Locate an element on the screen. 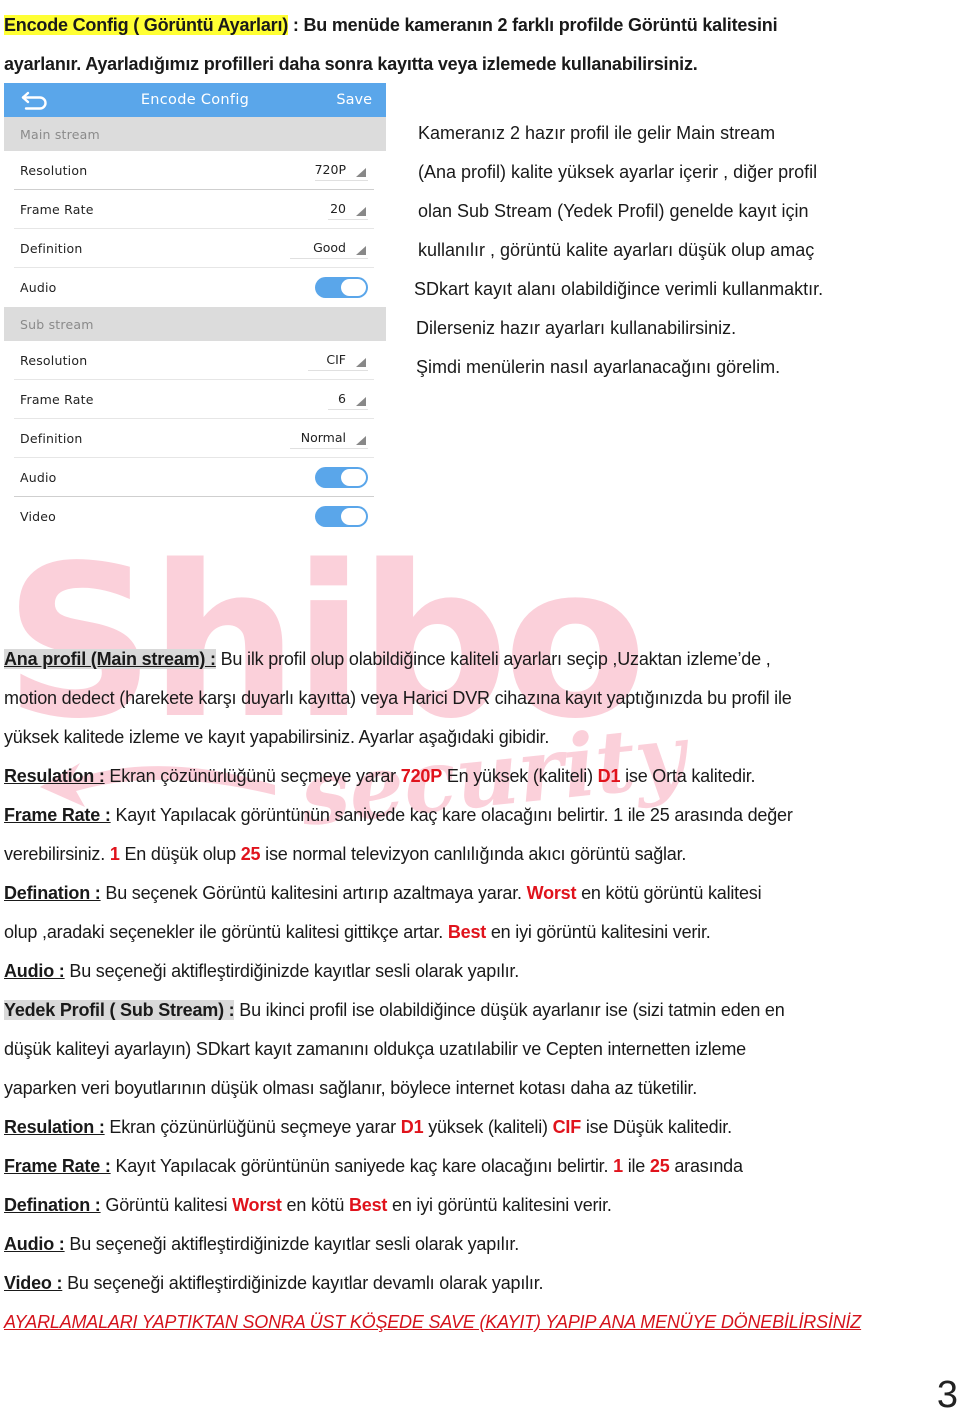  main-resolution-label: Resolution is located at coordinates (54, 170).